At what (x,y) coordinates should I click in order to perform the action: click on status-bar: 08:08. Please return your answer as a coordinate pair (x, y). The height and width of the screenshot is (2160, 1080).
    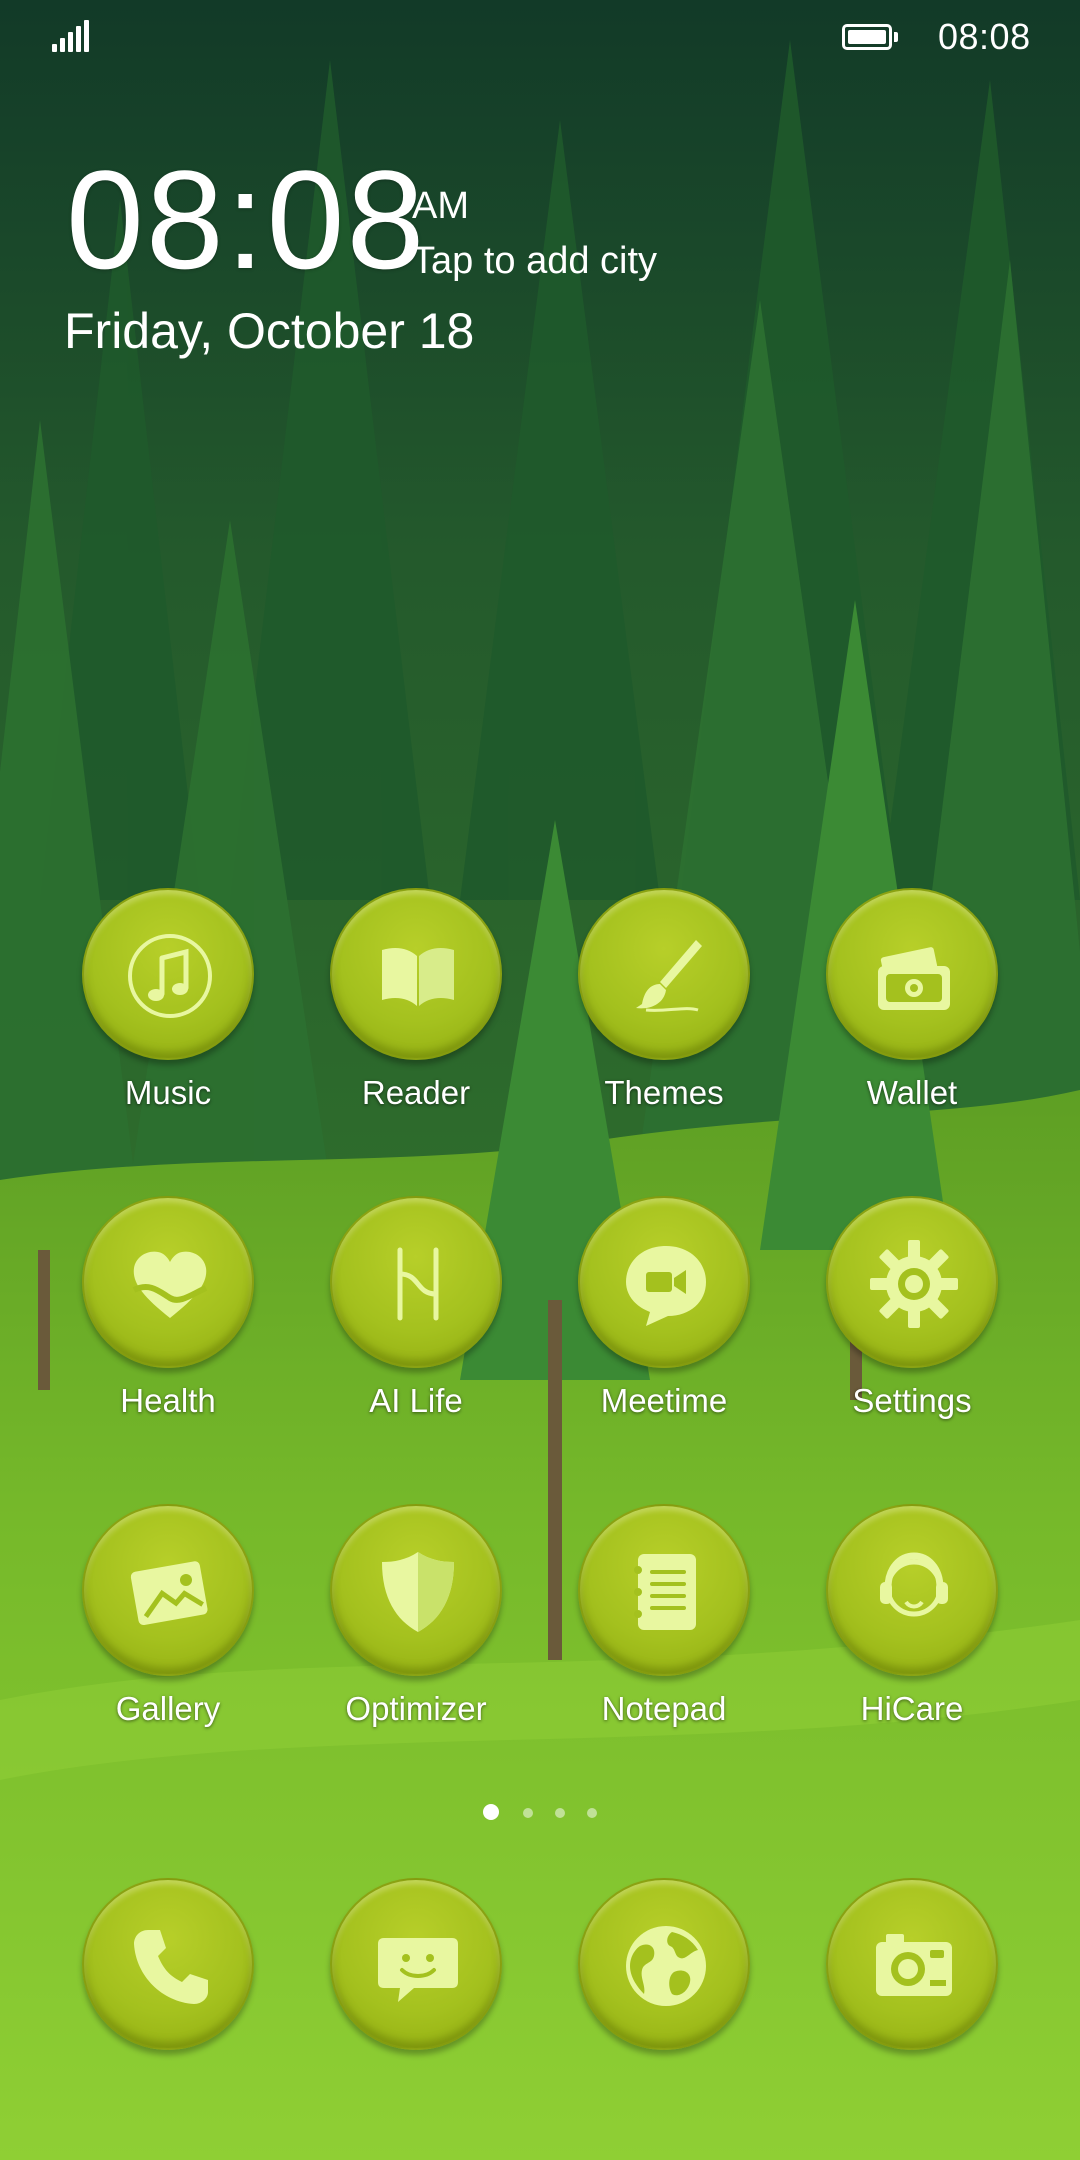
    Looking at the image, I should click on (540, 35).